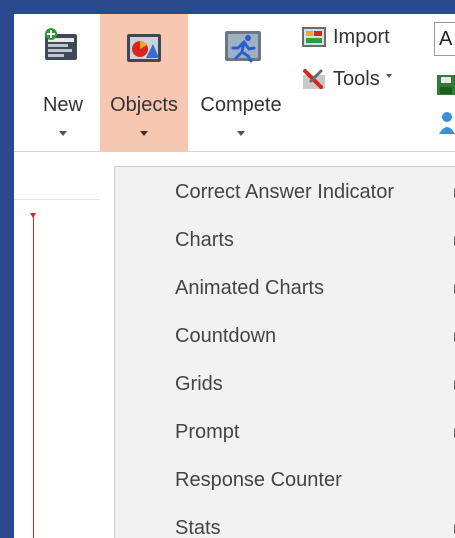 The height and width of the screenshot is (538, 455). What do you see at coordinates (241, 82) in the screenshot?
I see `compete-button: Compete` at bounding box center [241, 82].